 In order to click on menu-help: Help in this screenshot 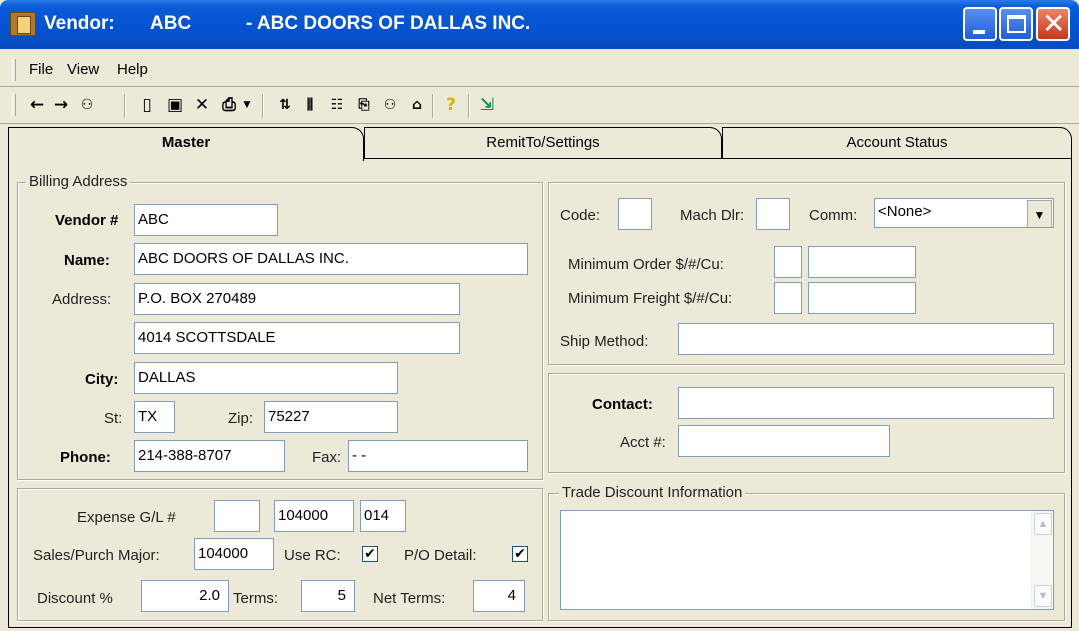, I will do `click(132, 69)`.